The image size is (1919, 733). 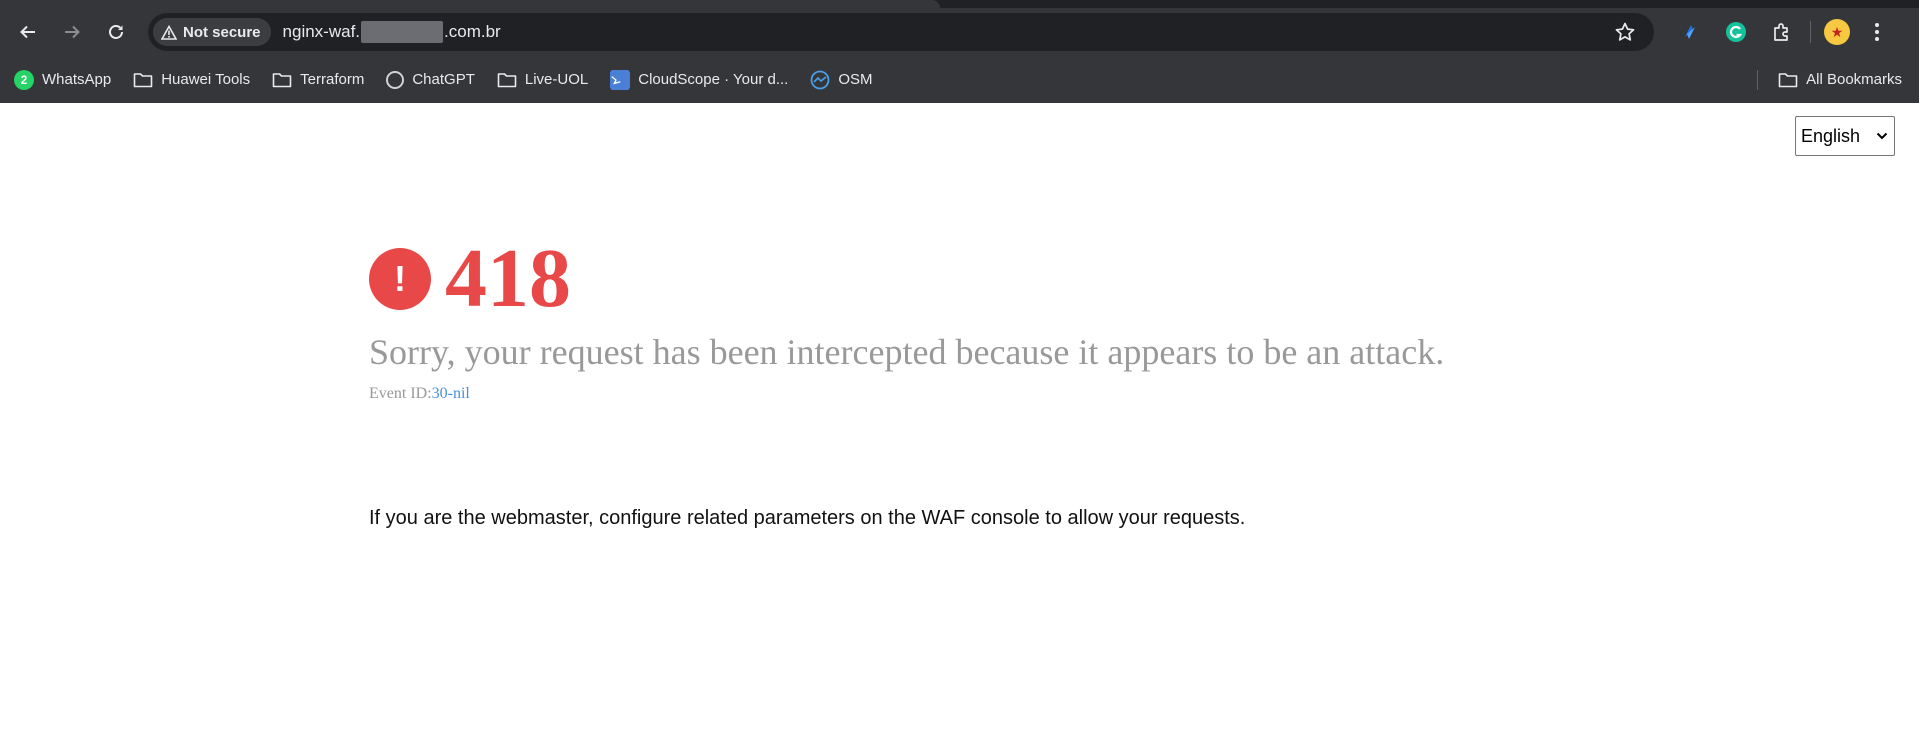 I want to click on arrow-left-icon, so click(x=27, y=32).